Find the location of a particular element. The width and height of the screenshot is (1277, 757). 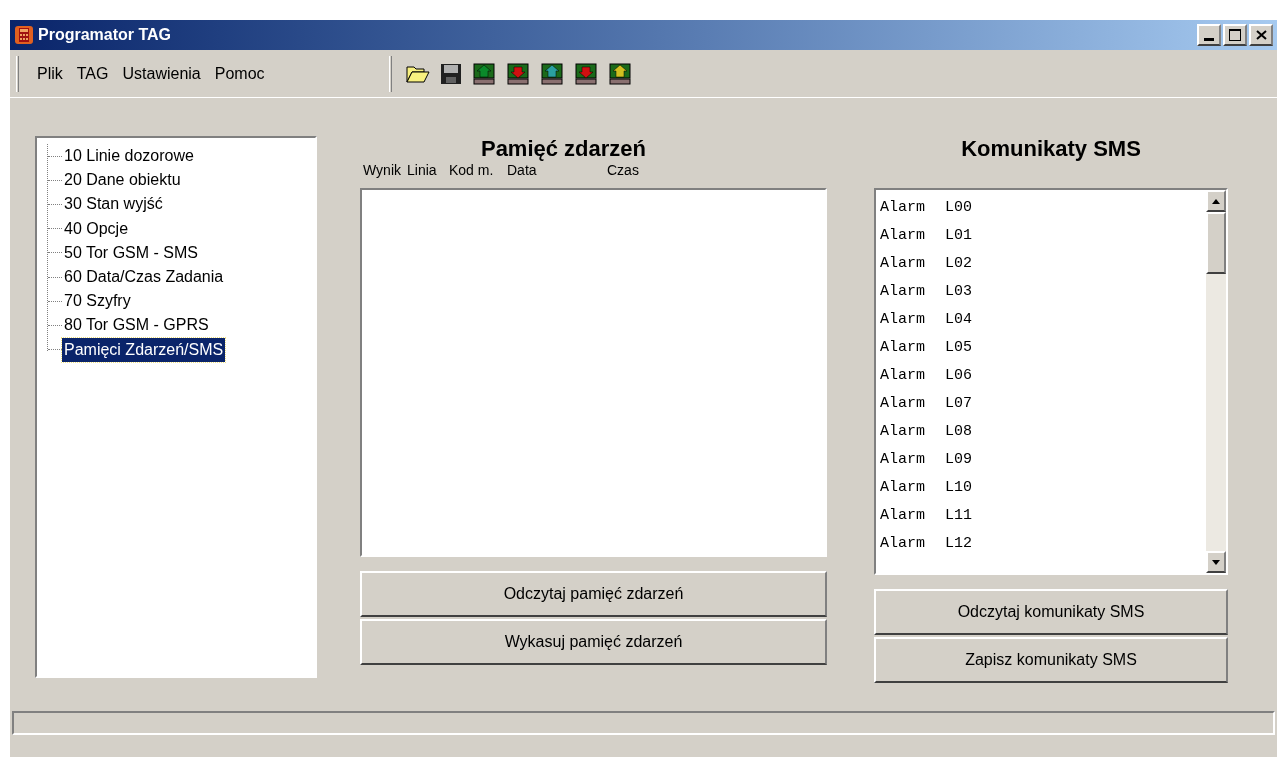

column-header: Wynik is located at coordinates (382, 171).